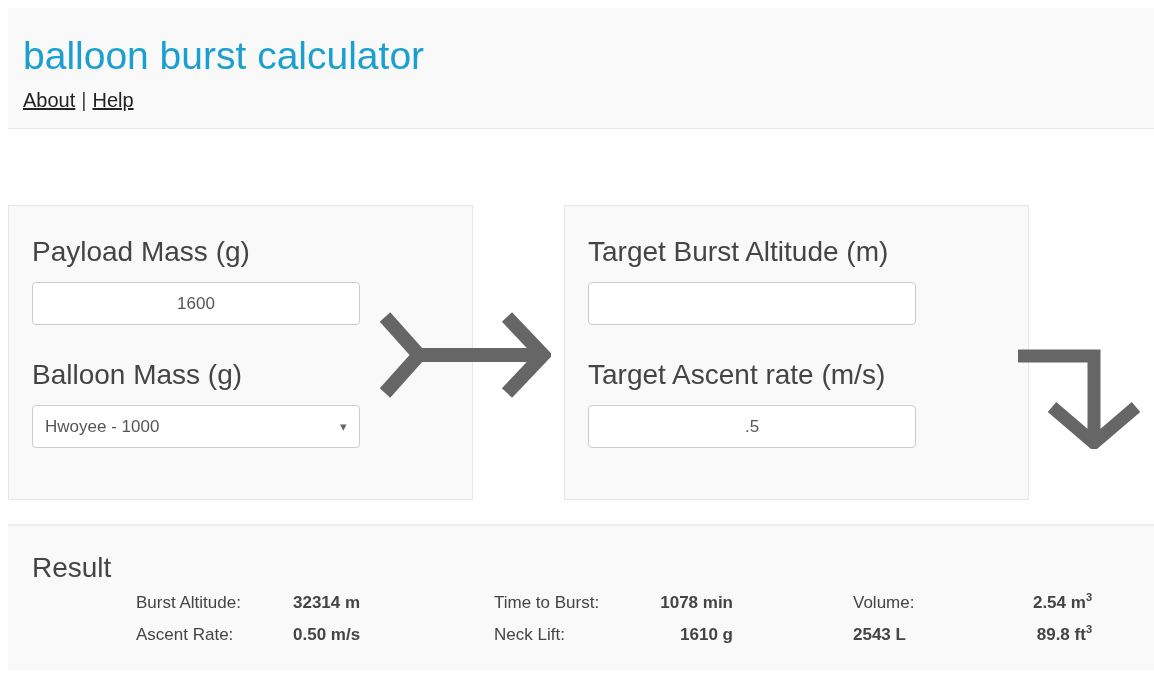  Describe the element at coordinates (196, 303) in the screenshot. I see `input-field: 1600` at that location.